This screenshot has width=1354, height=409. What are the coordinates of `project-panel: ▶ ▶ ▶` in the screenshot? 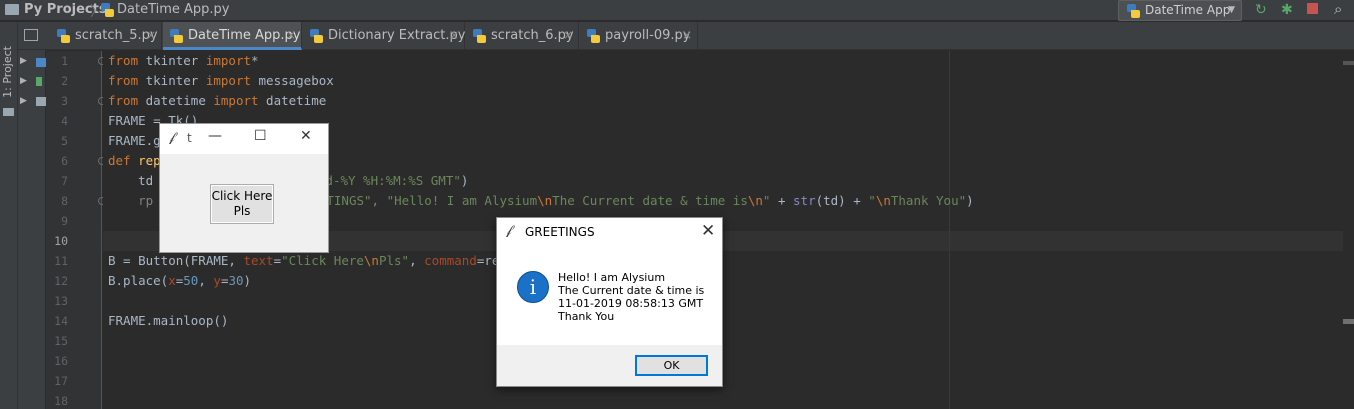 It's located at (32, 215).